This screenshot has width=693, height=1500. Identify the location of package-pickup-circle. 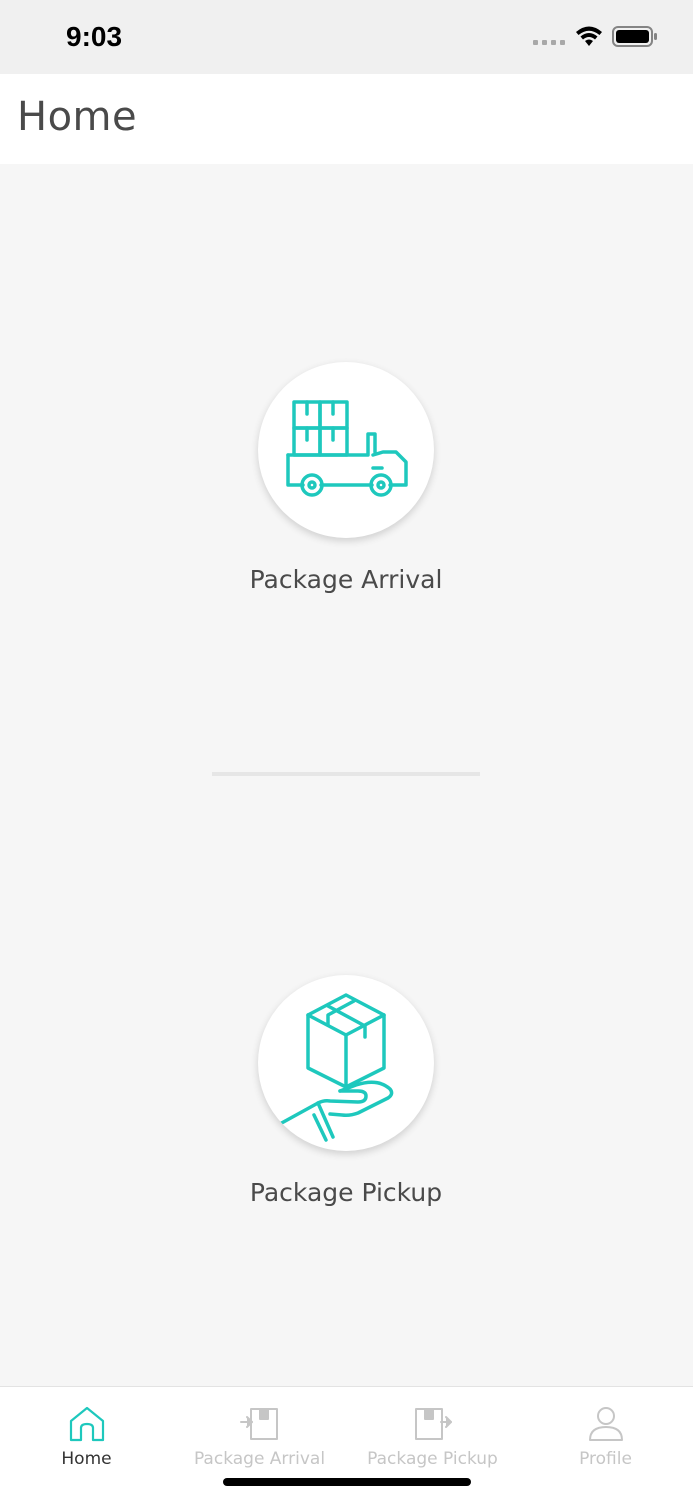
(346, 1063).